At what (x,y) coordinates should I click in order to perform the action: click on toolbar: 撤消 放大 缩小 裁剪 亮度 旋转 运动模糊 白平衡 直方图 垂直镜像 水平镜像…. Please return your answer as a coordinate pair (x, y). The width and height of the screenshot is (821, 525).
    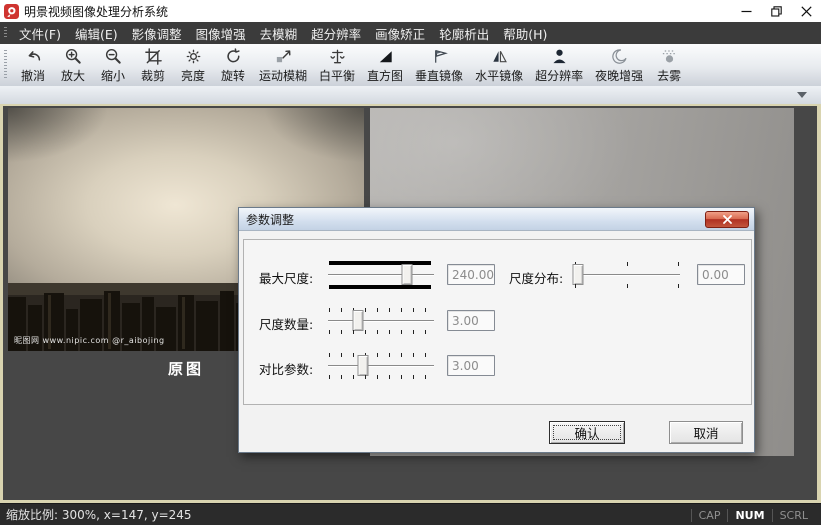
    Looking at the image, I should click on (410, 65).